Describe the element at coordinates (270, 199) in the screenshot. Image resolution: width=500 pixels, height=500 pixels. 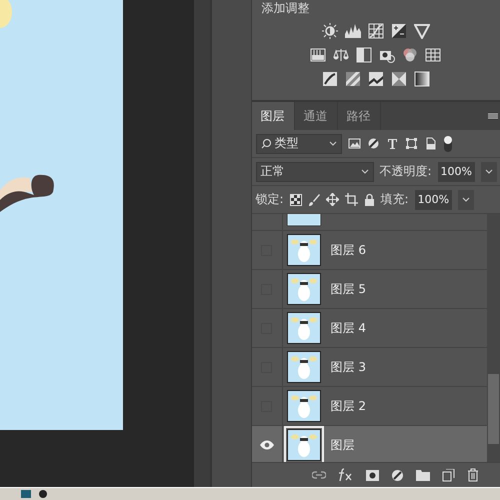
I see `lock-label: 锁定:` at that location.